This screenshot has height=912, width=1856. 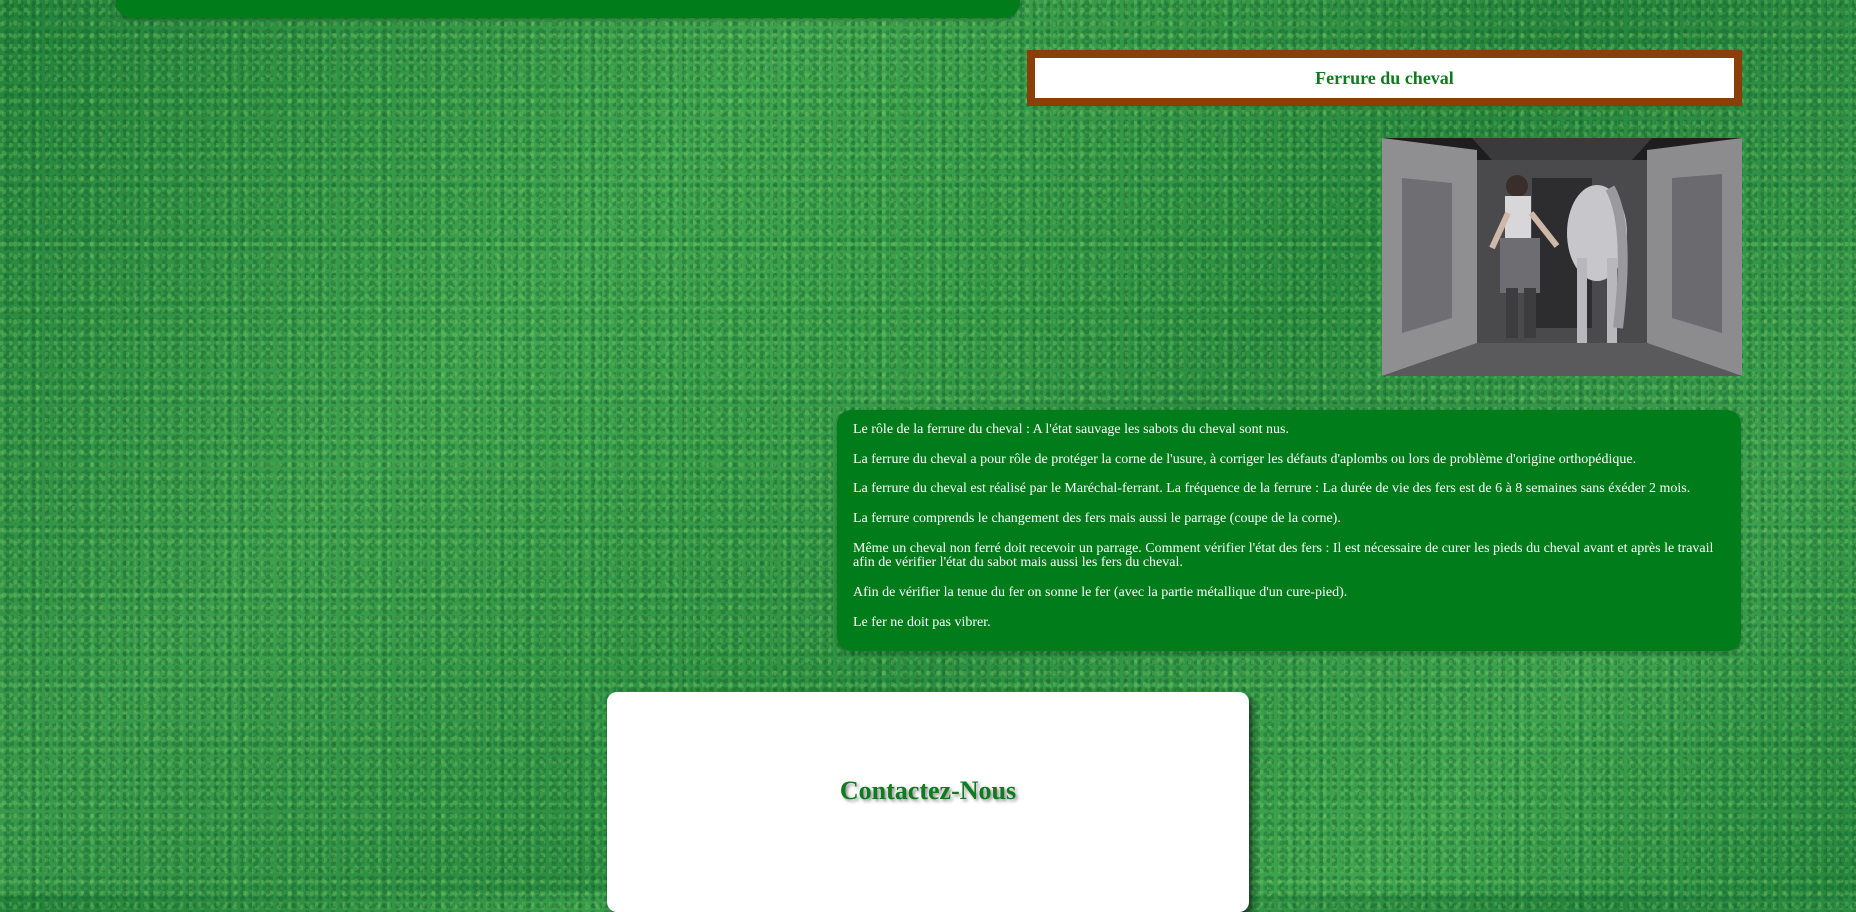 I want to click on top-card-clipped-text, so click(x=568, y=1).